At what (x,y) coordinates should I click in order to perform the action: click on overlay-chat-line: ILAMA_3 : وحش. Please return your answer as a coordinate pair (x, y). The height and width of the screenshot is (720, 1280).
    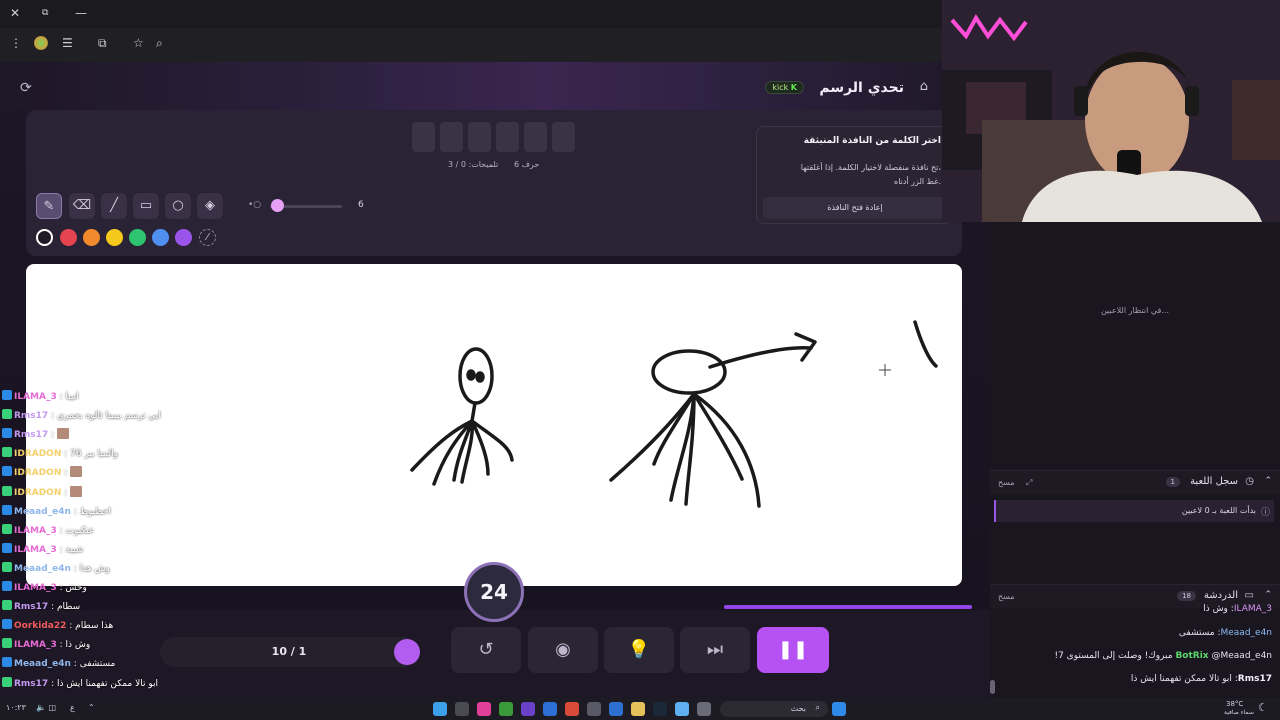
    Looking at the image, I should click on (44, 588).